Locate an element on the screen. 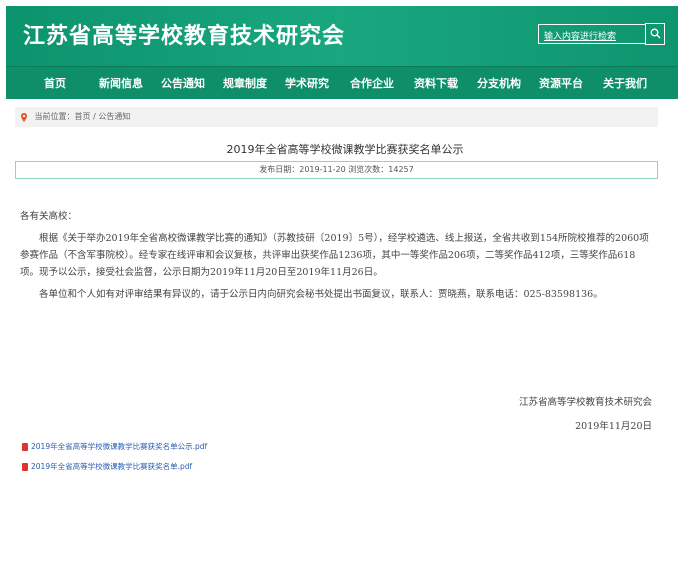 The height and width of the screenshot is (574, 690). signature-date: 2019年11月20日 is located at coordinates (613, 426).